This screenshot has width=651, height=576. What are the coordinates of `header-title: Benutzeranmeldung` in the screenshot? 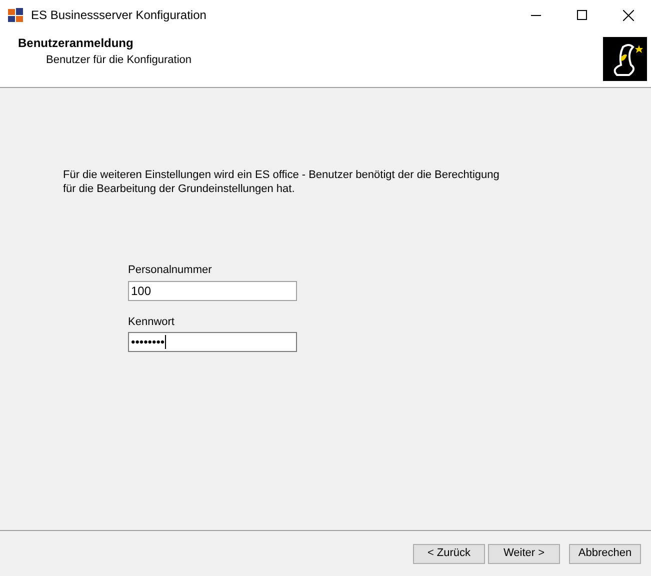 It's located at (76, 43).